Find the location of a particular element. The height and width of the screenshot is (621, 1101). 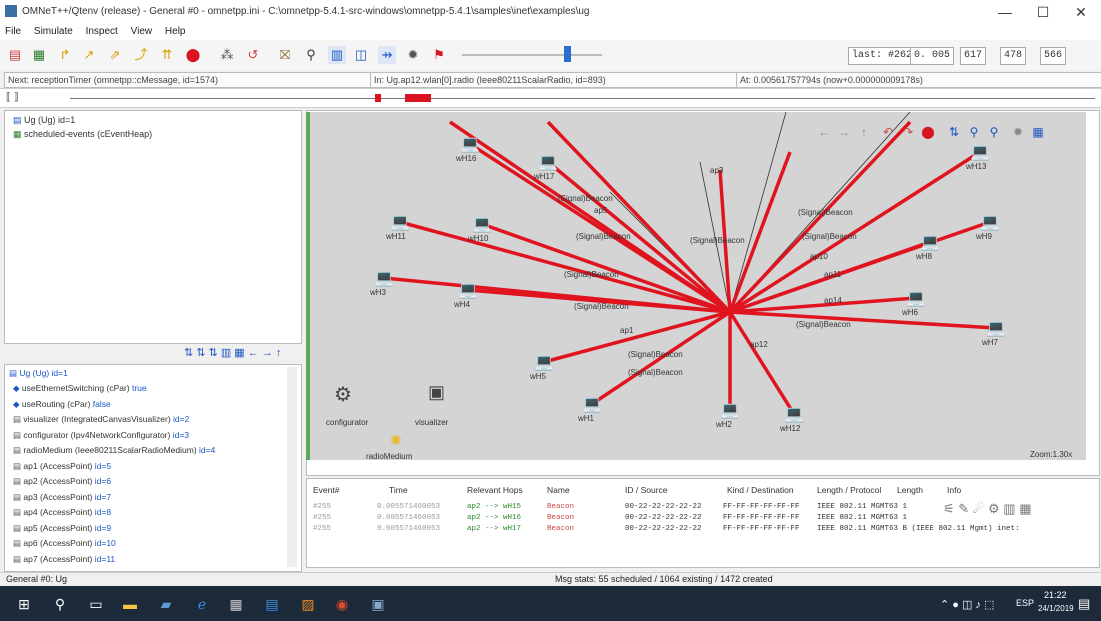

log-col-source: ID / Source is located at coordinates (646, 490).